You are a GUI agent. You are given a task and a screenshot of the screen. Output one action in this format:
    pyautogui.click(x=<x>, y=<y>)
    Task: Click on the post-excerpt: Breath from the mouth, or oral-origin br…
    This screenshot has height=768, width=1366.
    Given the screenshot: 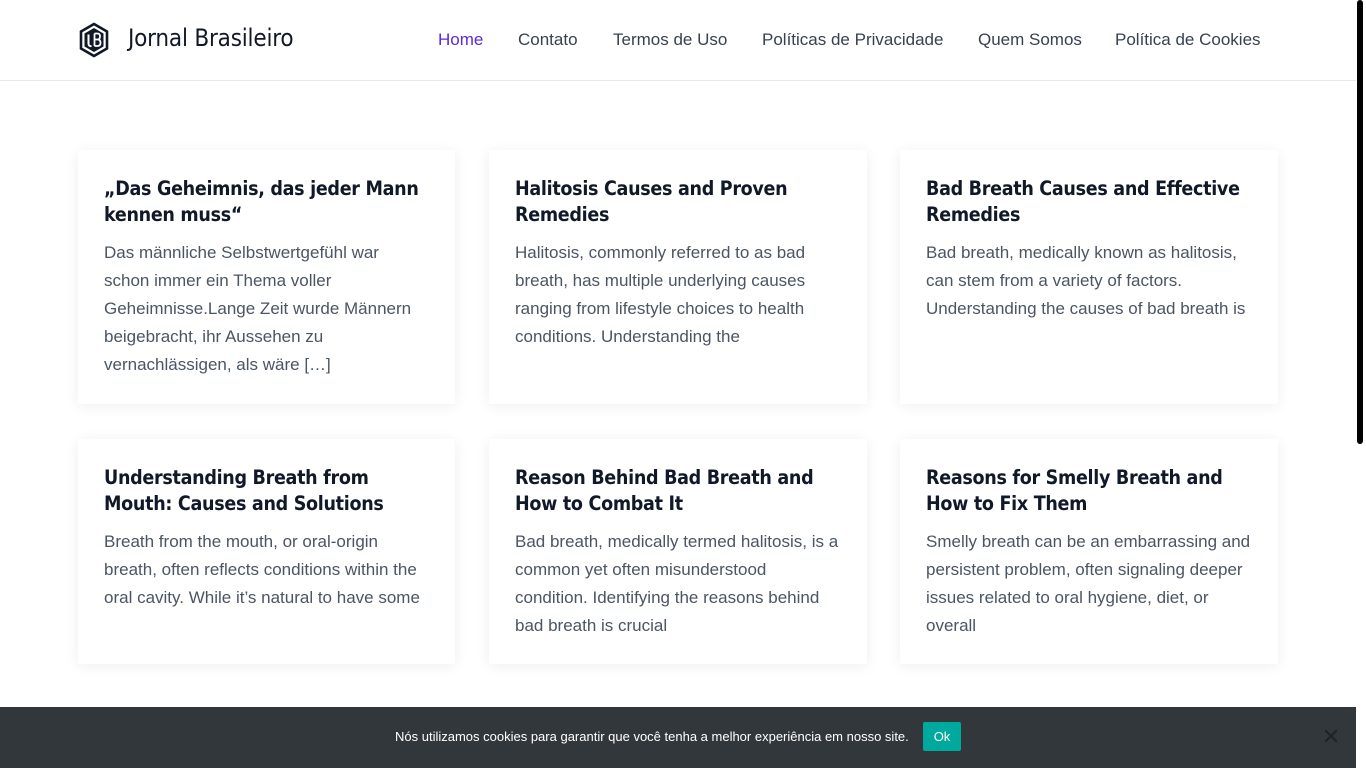 What is the action you would take?
    pyautogui.click(x=262, y=569)
    